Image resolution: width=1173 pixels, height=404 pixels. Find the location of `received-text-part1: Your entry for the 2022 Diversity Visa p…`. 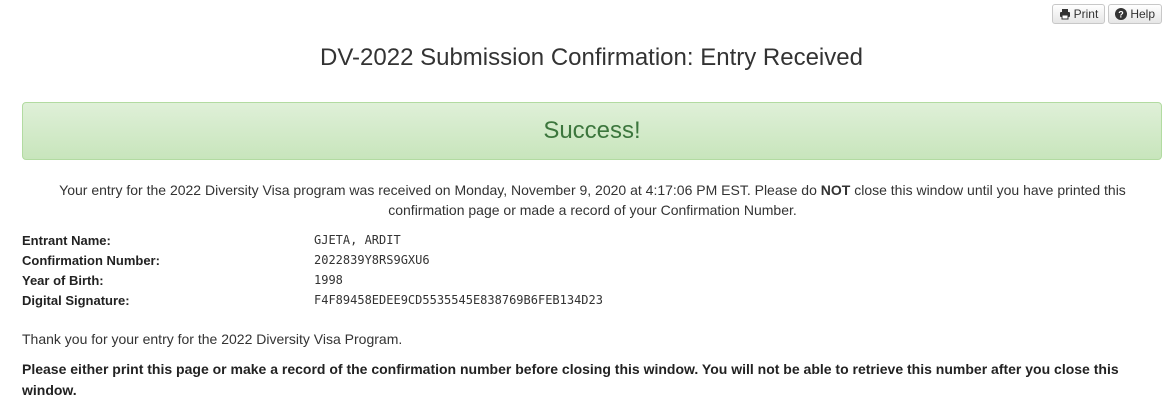

received-text-part1: Your entry for the 2022 Diversity Visa p… is located at coordinates (440, 190).